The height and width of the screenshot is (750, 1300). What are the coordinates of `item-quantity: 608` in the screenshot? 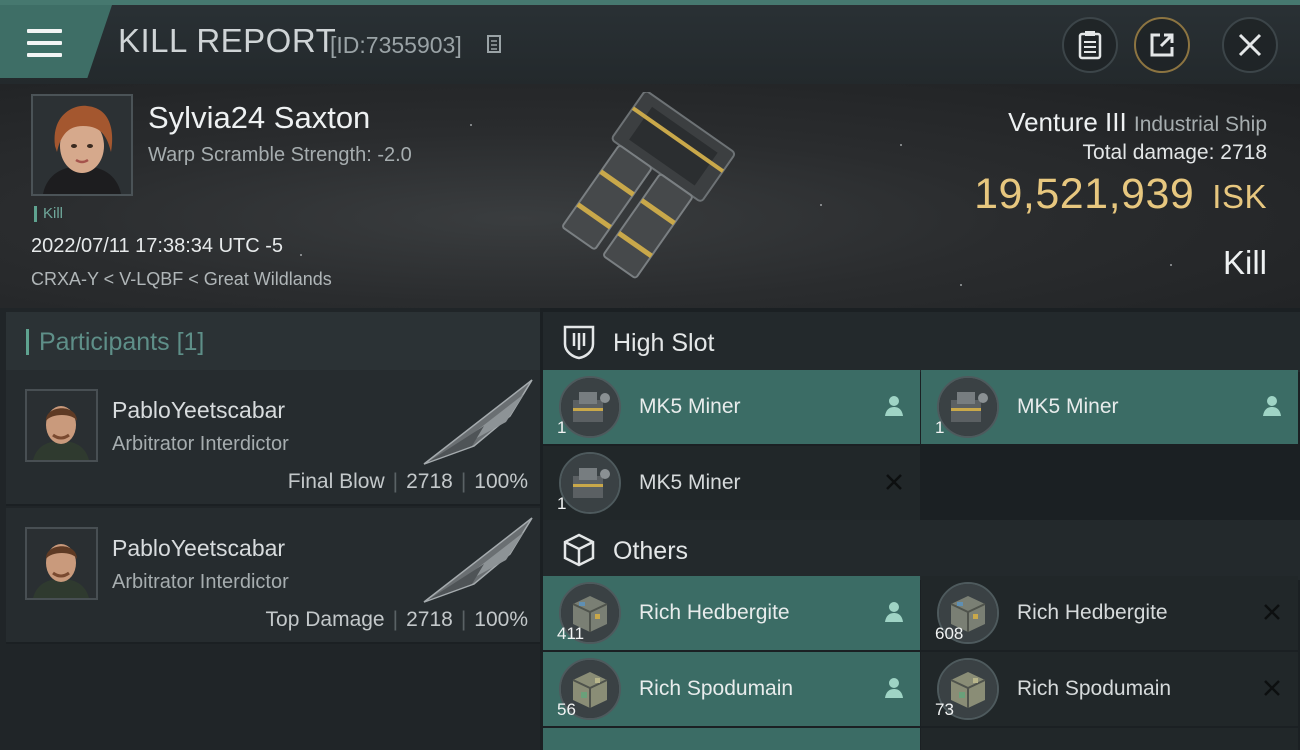 It's located at (949, 633).